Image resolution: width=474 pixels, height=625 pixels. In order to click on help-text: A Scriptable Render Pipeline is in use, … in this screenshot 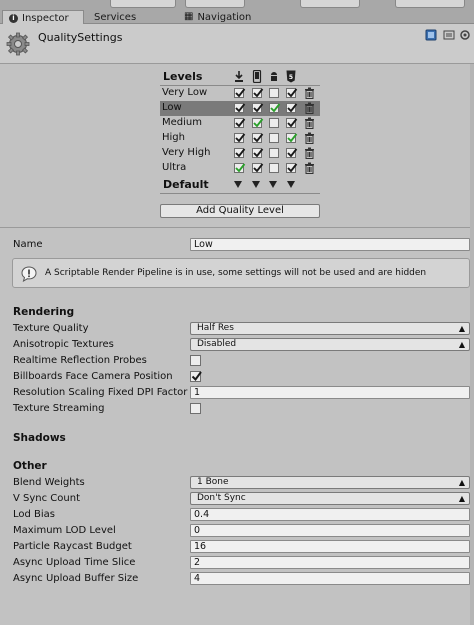, I will do `click(236, 273)`.